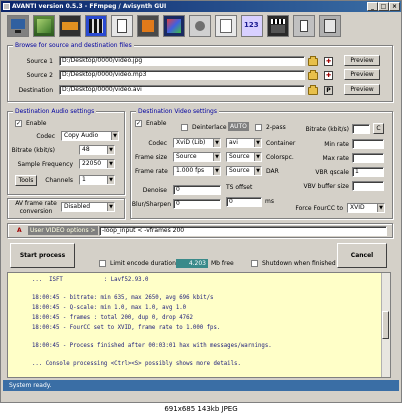  I want to click on numbers-icon: 123, so click(252, 26).